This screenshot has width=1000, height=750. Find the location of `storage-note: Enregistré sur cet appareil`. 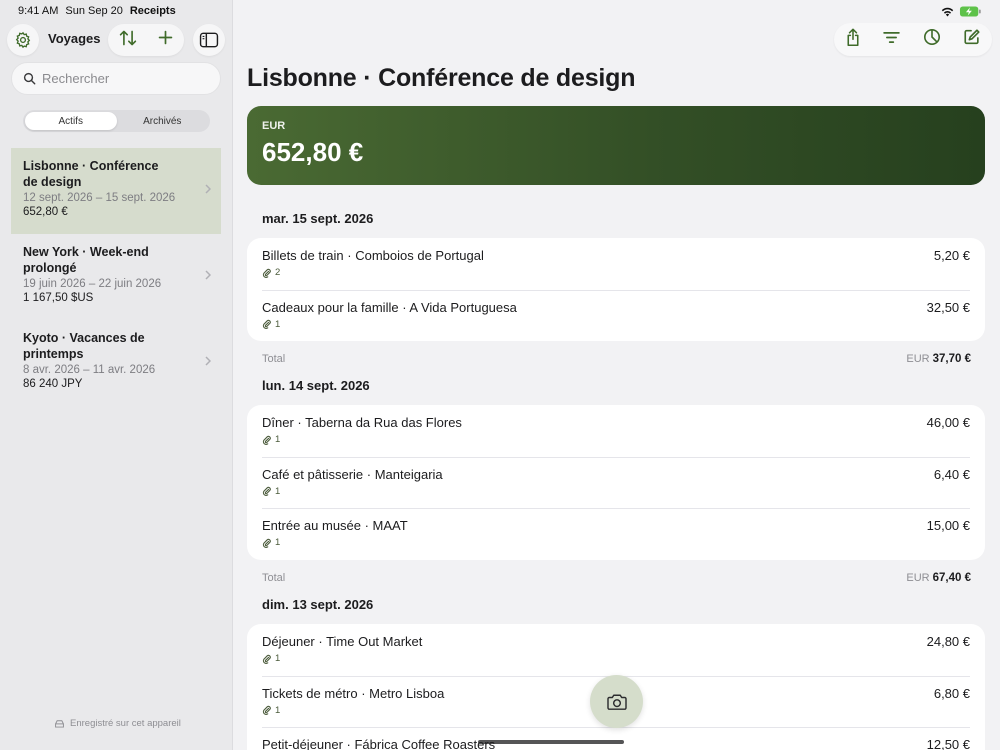

storage-note: Enregistré sur cet appareil is located at coordinates (117, 723).